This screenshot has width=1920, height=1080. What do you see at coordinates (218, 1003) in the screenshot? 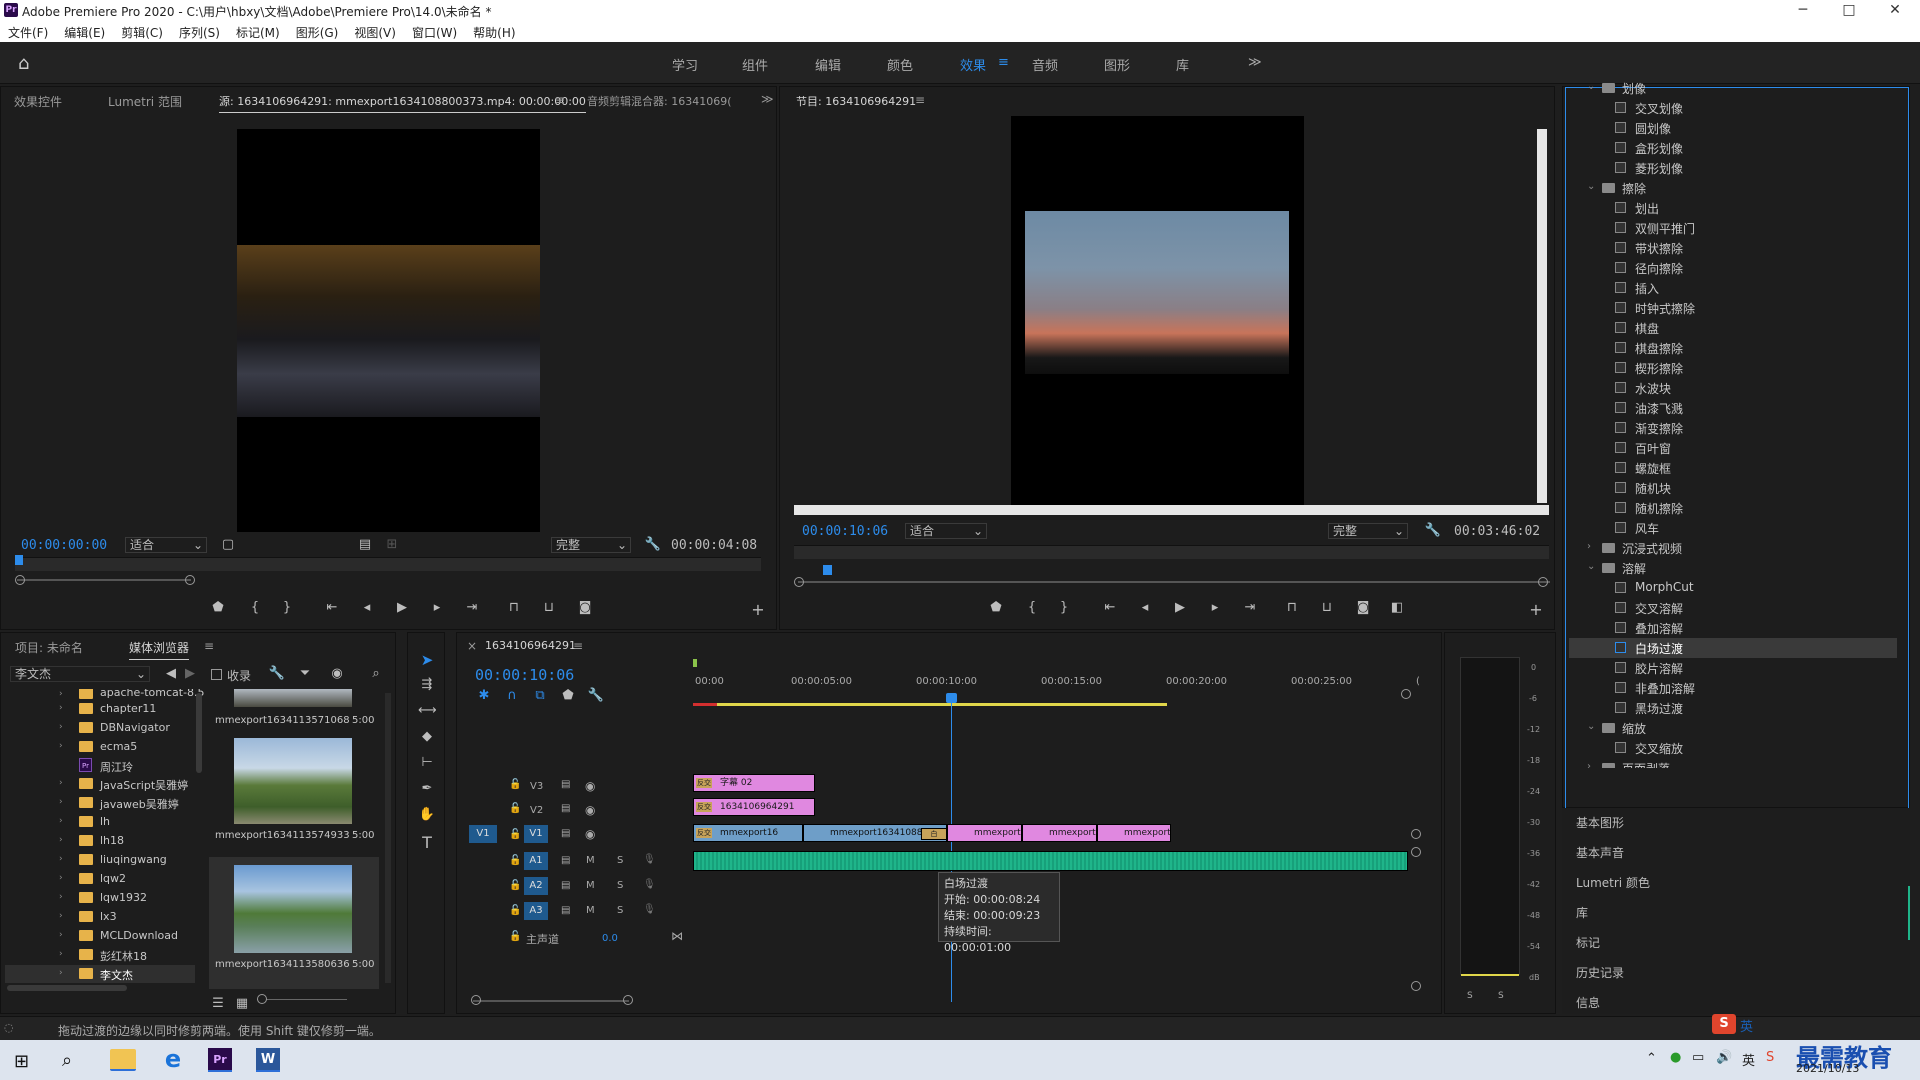
I see `list-view-icon: ☰` at bounding box center [218, 1003].